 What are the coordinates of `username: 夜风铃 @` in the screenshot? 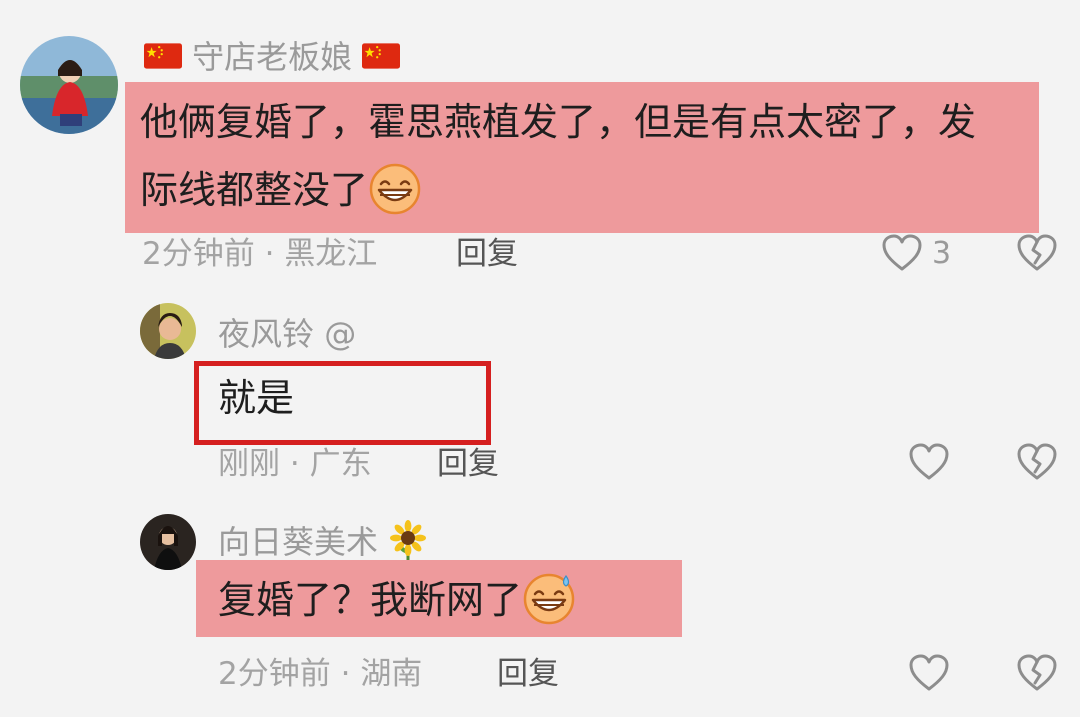 It's located at (287, 334).